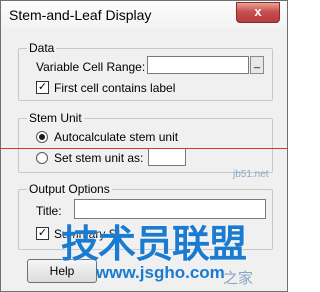  I want to click on variable-cell-range-input, so click(198, 65).